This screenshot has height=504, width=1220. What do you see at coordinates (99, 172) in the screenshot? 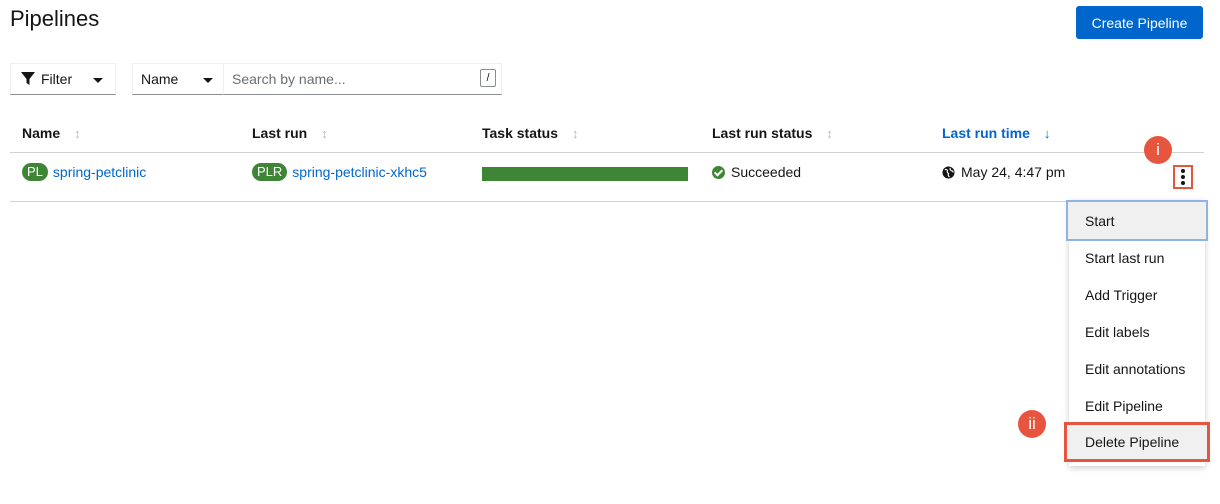
I see `pipeline-name-link: spring-petclinic` at bounding box center [99, 172].